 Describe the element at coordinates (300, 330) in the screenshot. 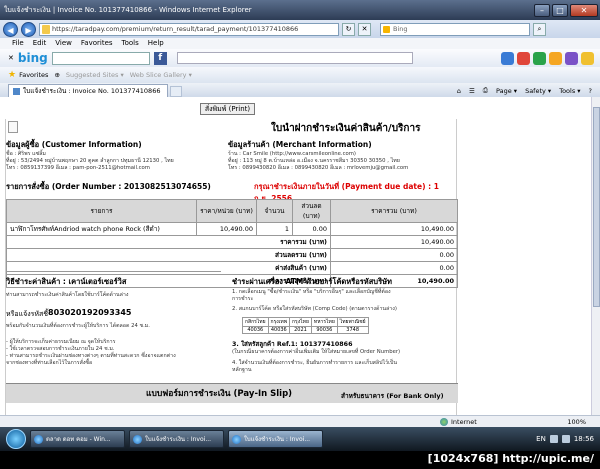

I see `code-ktb: 2021` at that location.